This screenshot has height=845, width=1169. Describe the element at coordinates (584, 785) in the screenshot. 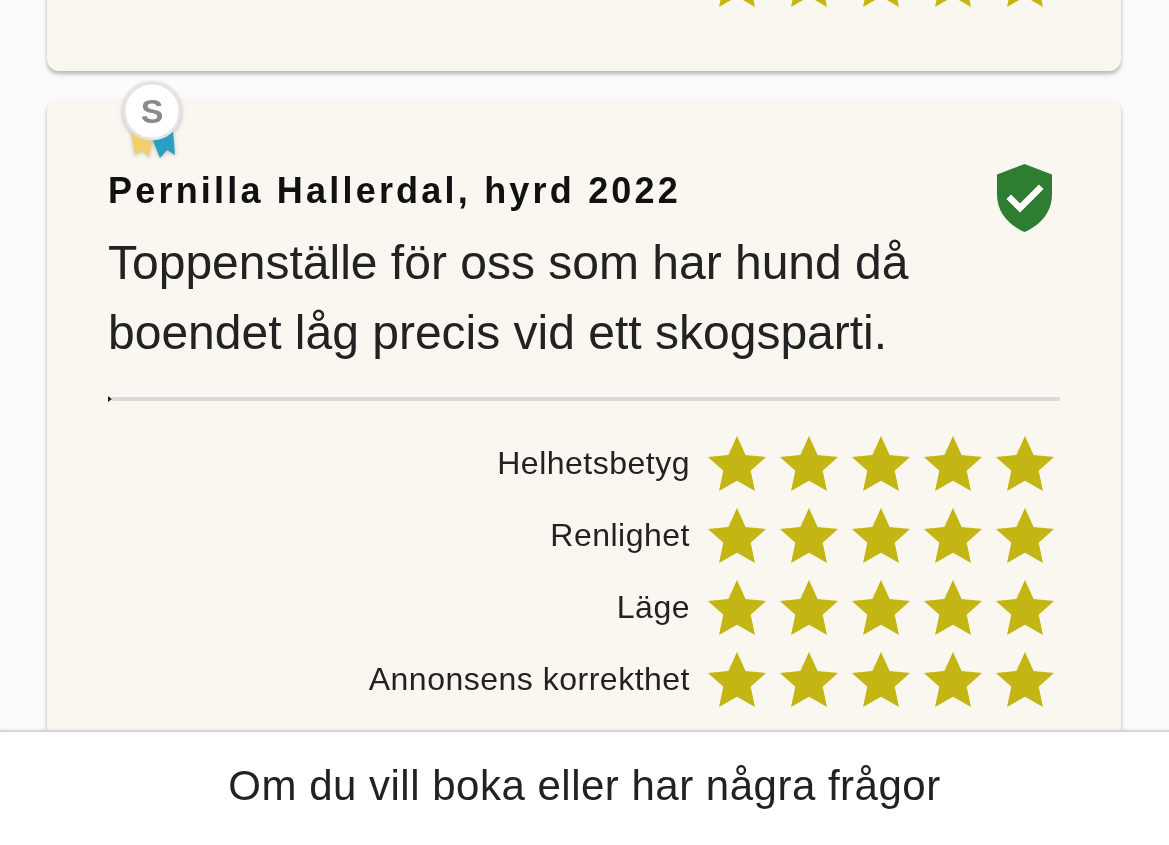

I see `footer-text: Om du vill boka eller har några frågor` at that location.